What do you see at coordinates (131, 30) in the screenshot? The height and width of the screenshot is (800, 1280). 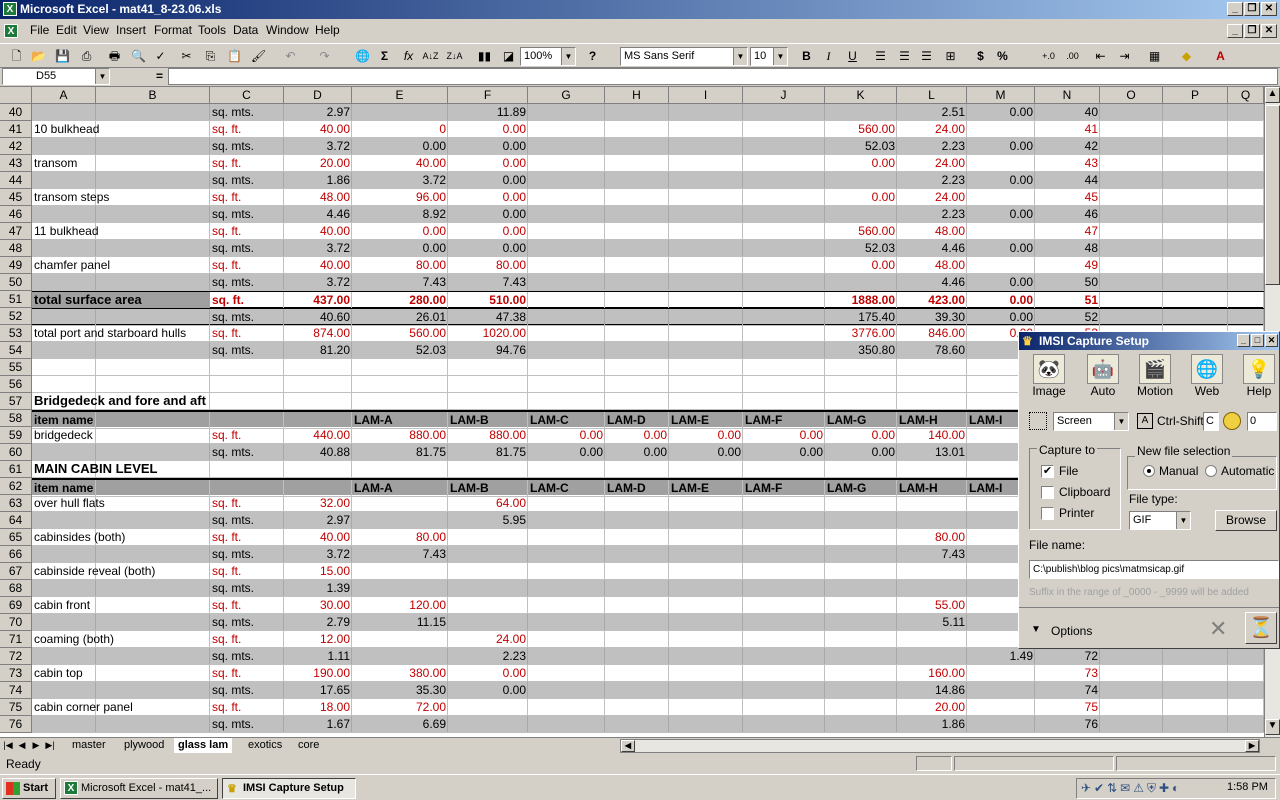 I see `menu-insert: Insert` at bounding box center [131, 30].